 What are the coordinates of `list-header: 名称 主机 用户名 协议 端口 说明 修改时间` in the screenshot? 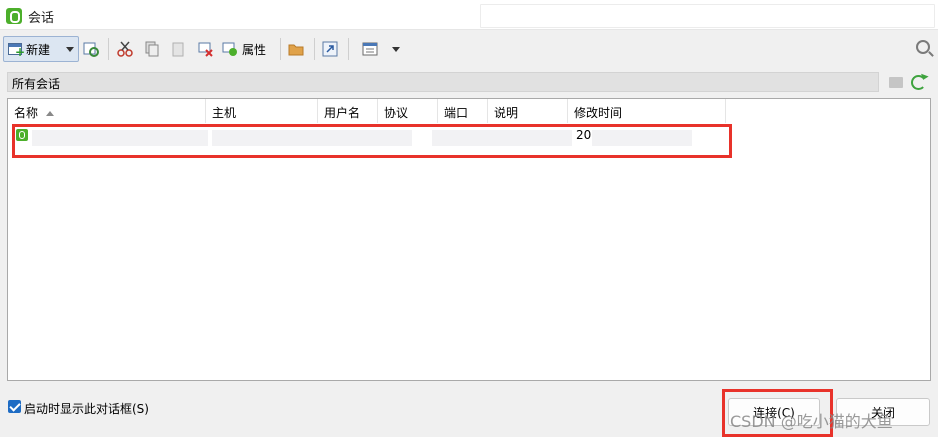 It's located at (367, 111).